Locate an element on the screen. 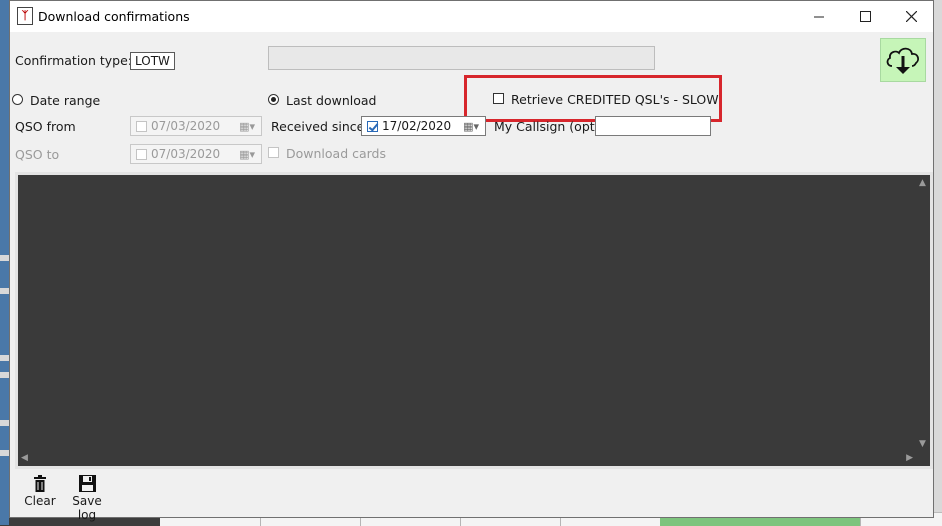  maximize-icon is located at coordinates (865, 16).